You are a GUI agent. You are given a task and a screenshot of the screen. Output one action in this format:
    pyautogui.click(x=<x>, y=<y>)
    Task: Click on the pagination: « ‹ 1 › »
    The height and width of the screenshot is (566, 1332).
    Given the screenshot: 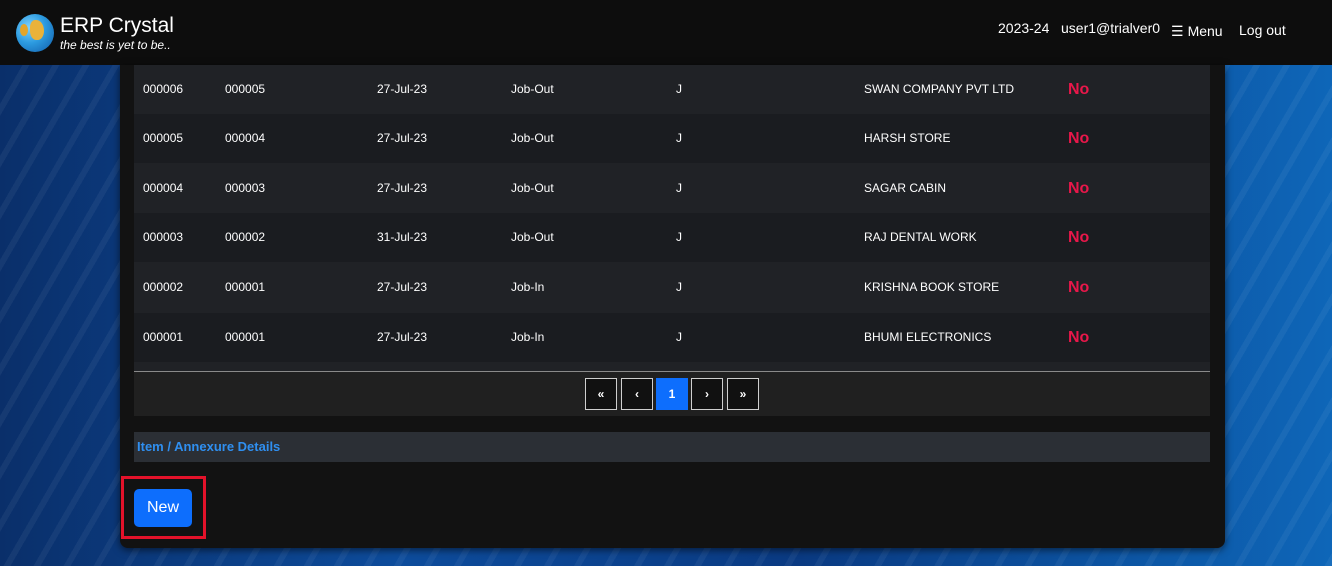 What is the action you would take?
    pyautogui.click(x=672, y=394)
    